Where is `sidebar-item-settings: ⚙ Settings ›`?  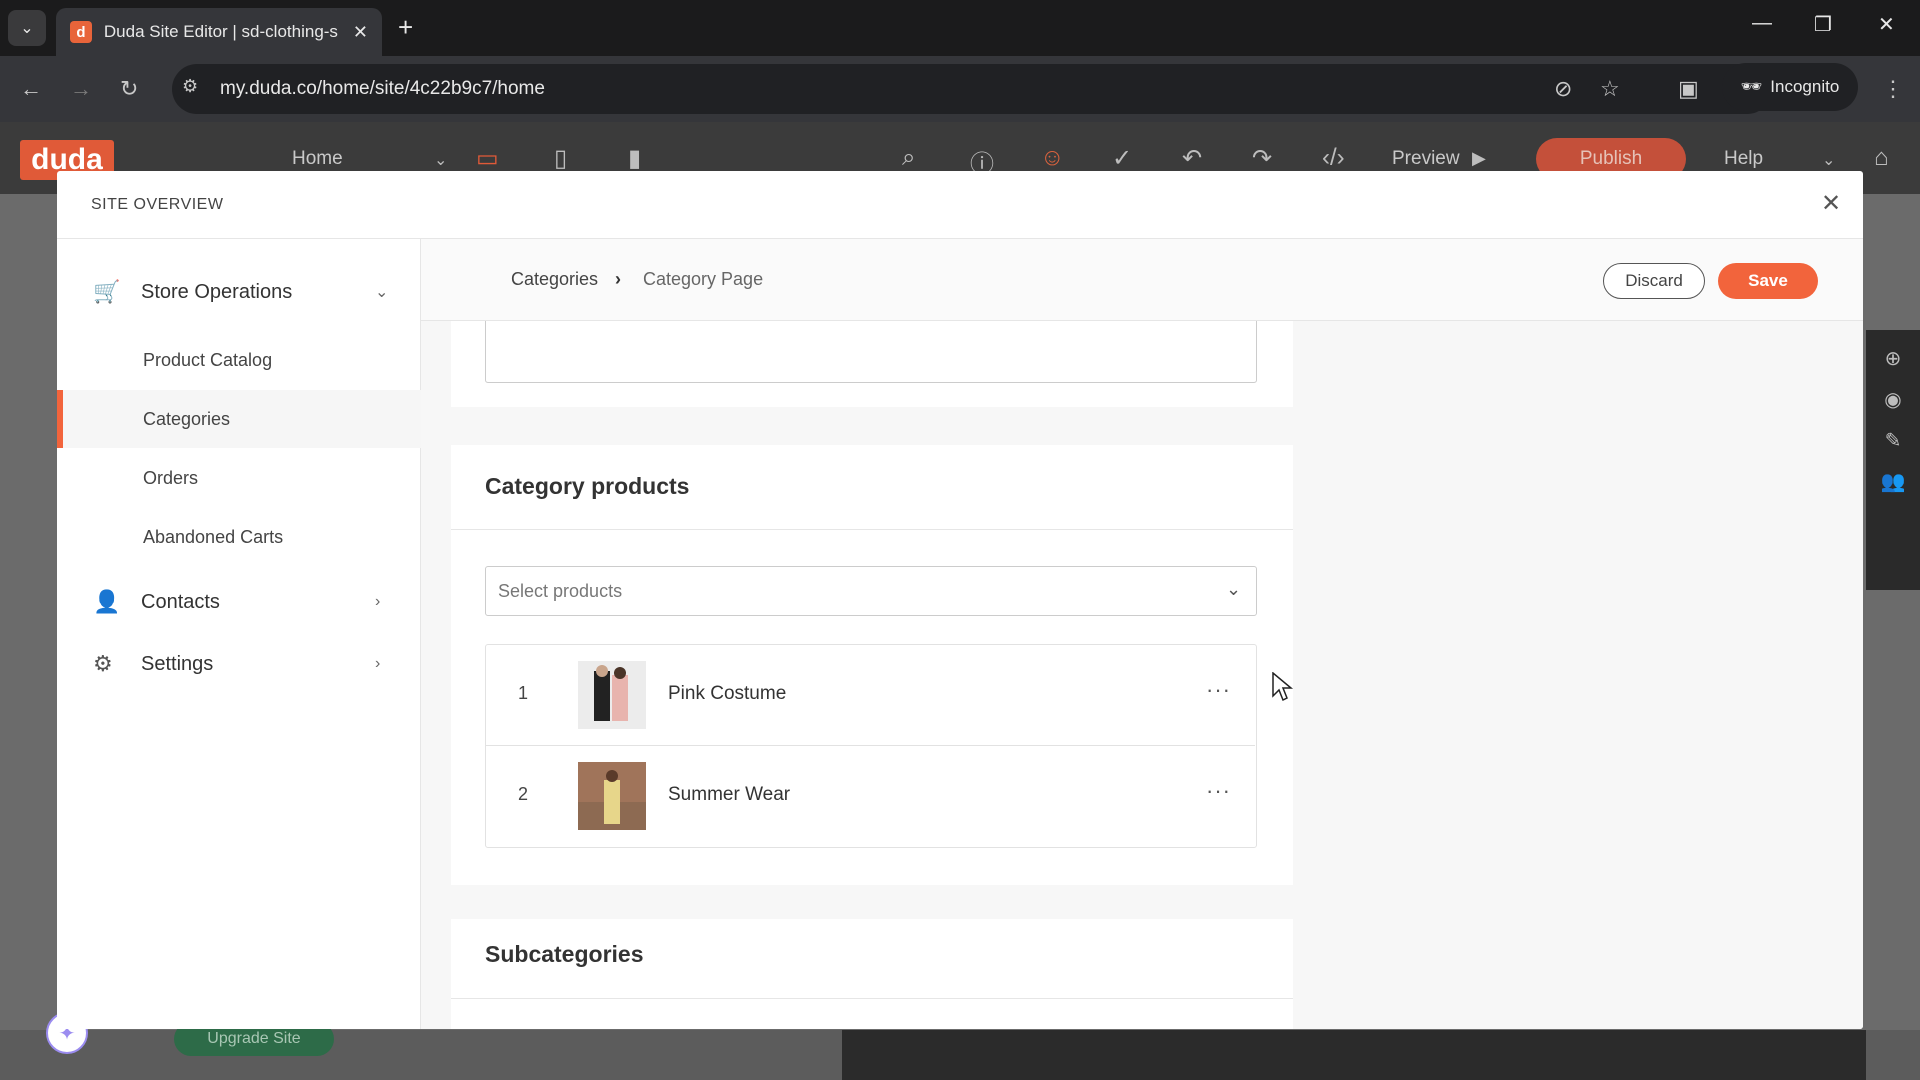
sidebar-item-settings: ⚙ Settings › is located at coordinates (239, 664).